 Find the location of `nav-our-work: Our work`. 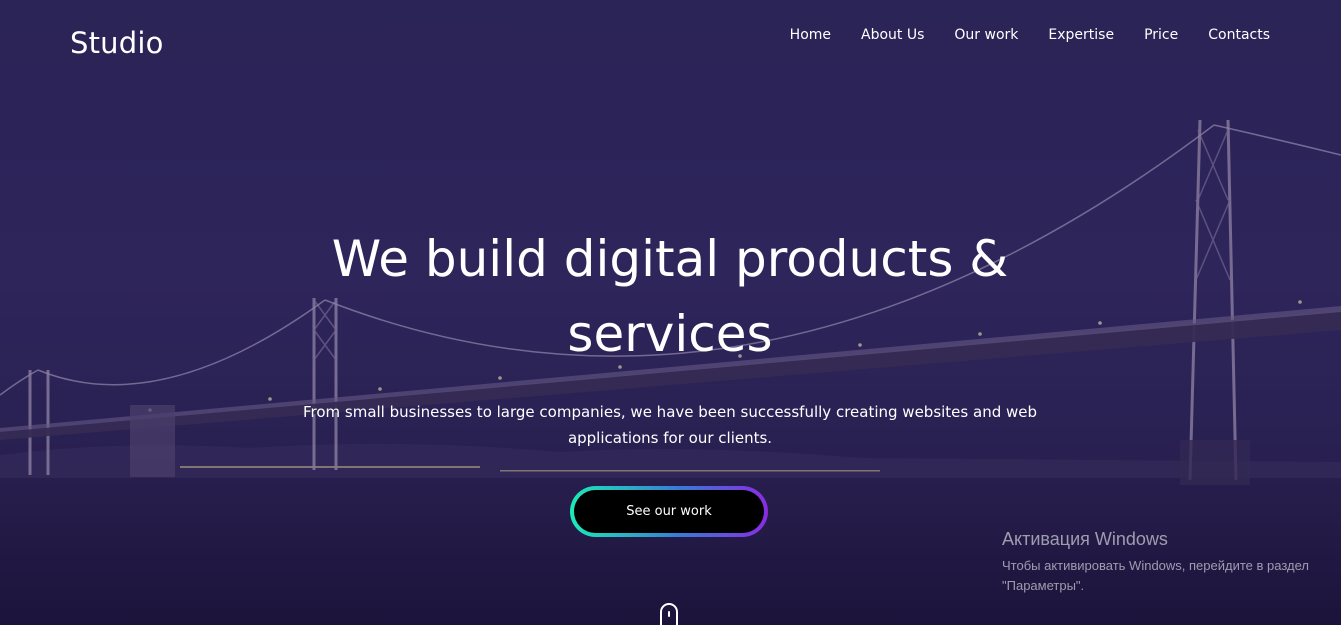

nav-our-work: Our work is located at coordinates (986, 35).